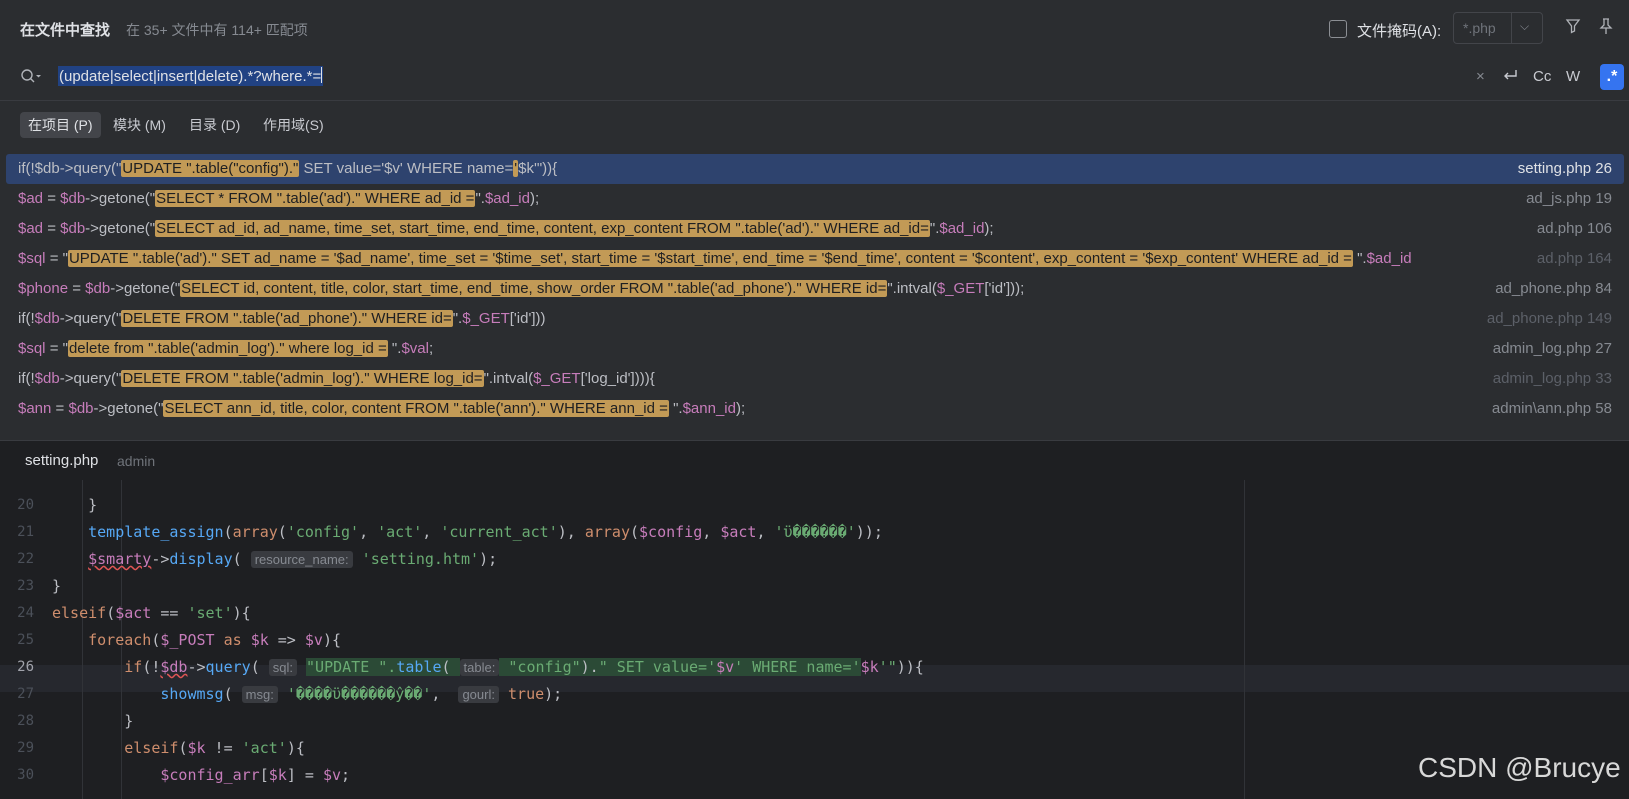 The image size is (1629, 799). Describe the element at coordinates (1612, 77) in the screenshot. I see `regex-toggle: .*` at that location.